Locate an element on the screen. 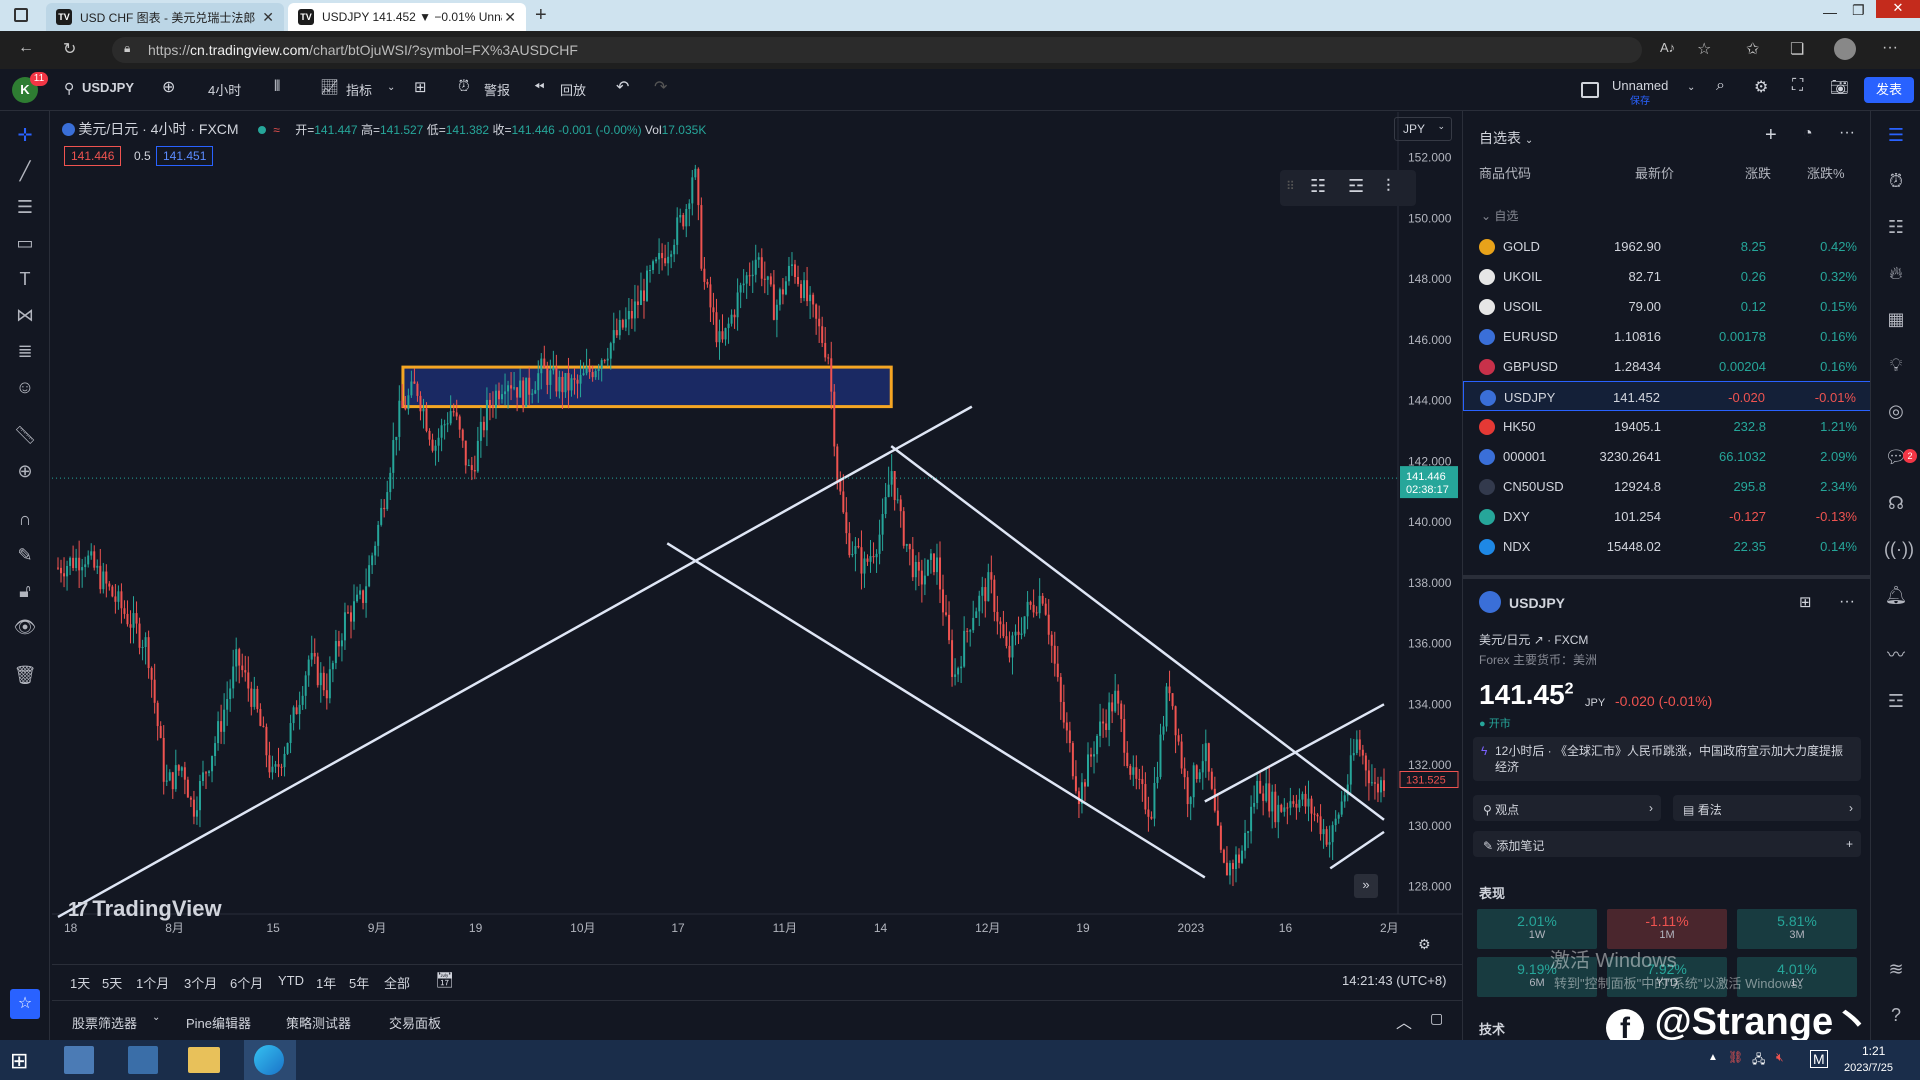 Image resolution: width=1920 pixels, height=1080 pixels. powershell-icon is located at coordinates (143, 1060).